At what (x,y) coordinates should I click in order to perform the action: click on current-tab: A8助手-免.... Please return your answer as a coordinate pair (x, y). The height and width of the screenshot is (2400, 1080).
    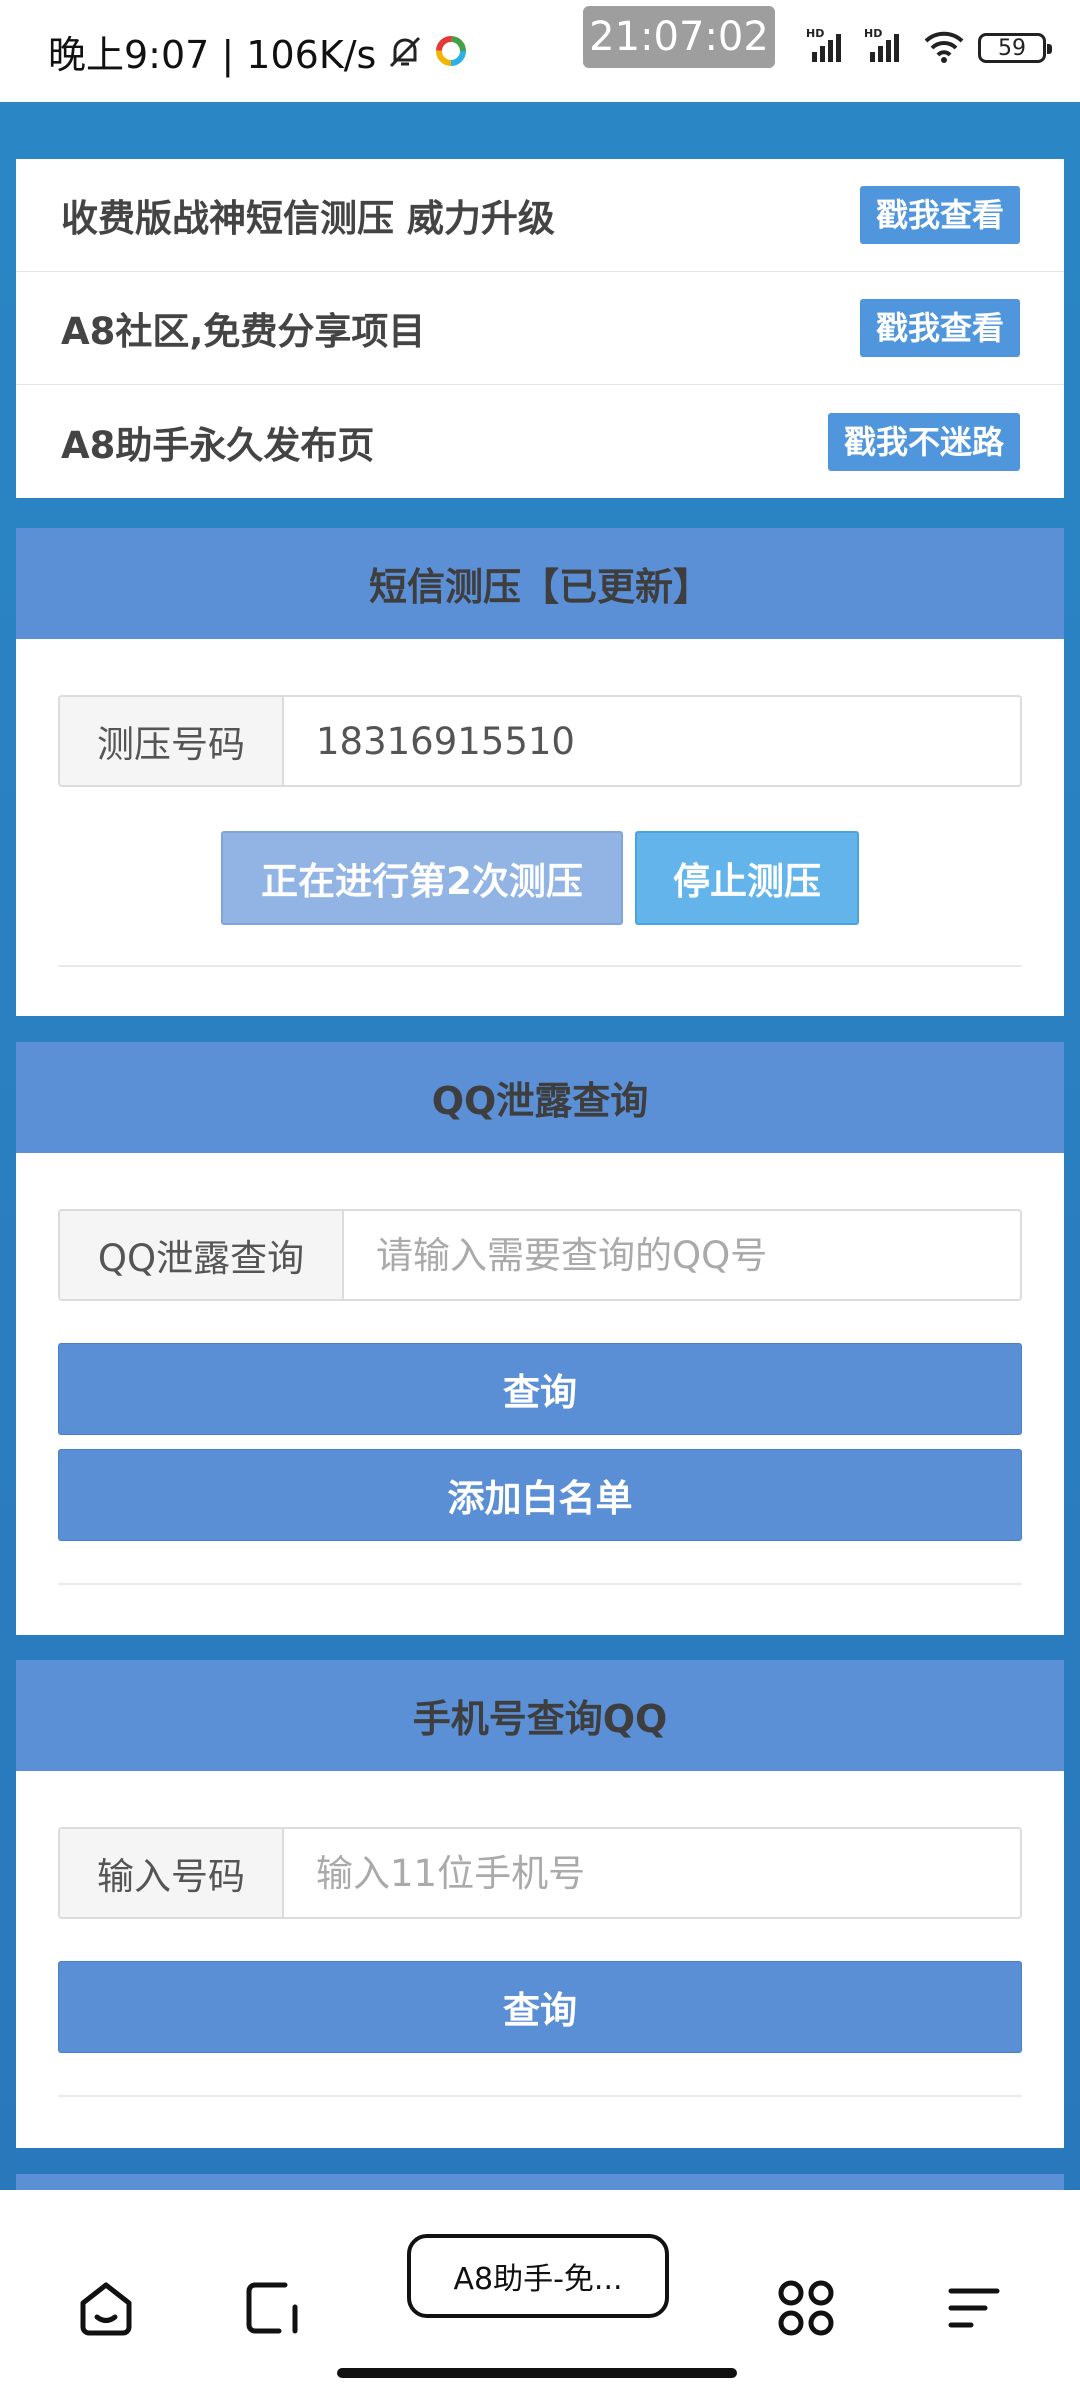
    Looking at the image, I should click on (538, 2276).